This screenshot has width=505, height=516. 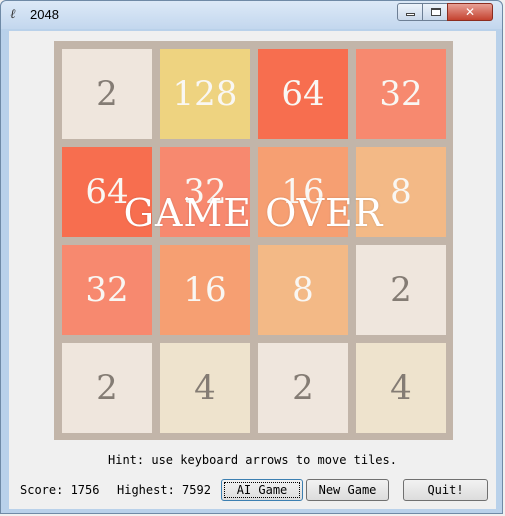 What do you see at coordinates (60, 490) in the screenshot?
I see `score-label: Score: 1756` at bounding box center [60, 490].